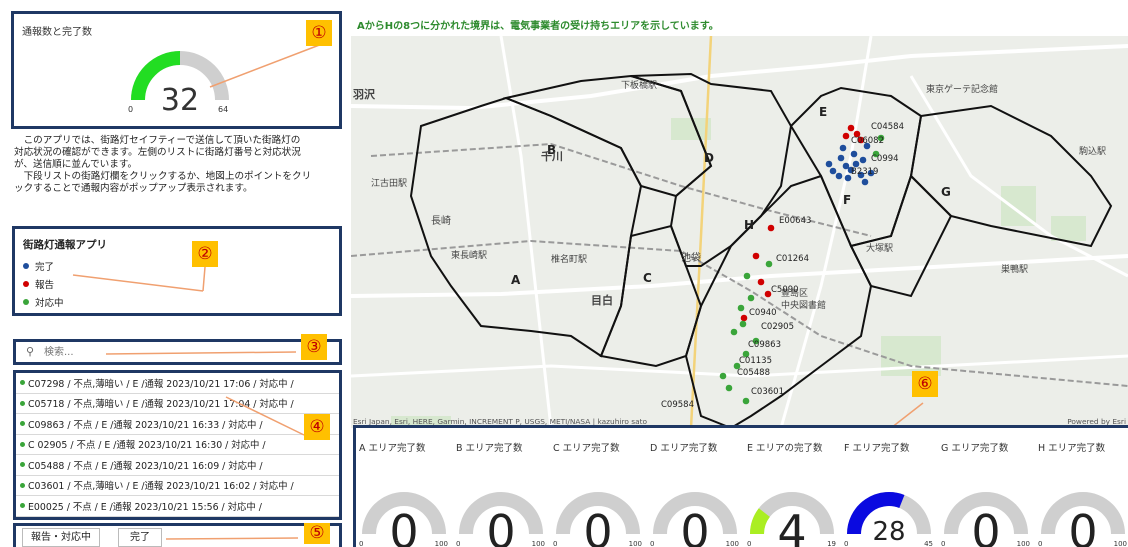 This screenshot has width=1128, height=547. What do you see at coordinates (831, 543) in the screenshot?
I see `area-gauge-max: 19` at bounding box center [831, 543].